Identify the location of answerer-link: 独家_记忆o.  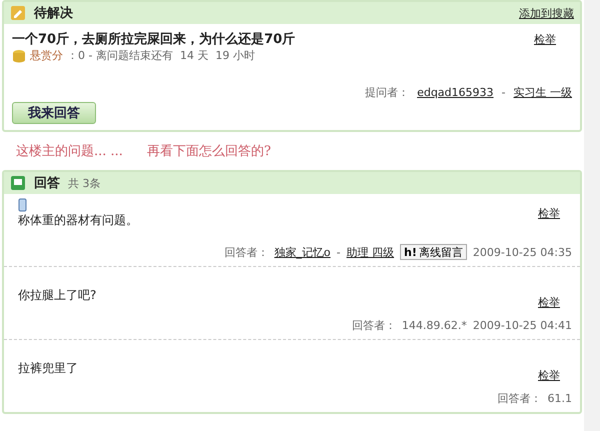
(302, 252).